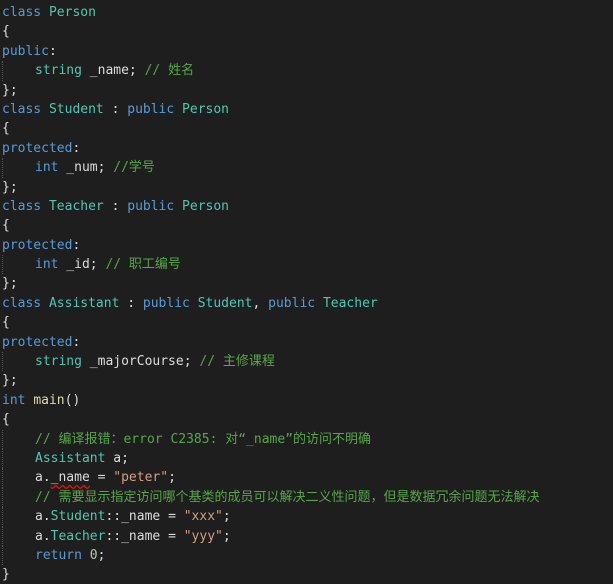 This screenshot has width=613, height=584. I want to click on code-line: string _majorCourse; // 主修课程, so click(306, 362).